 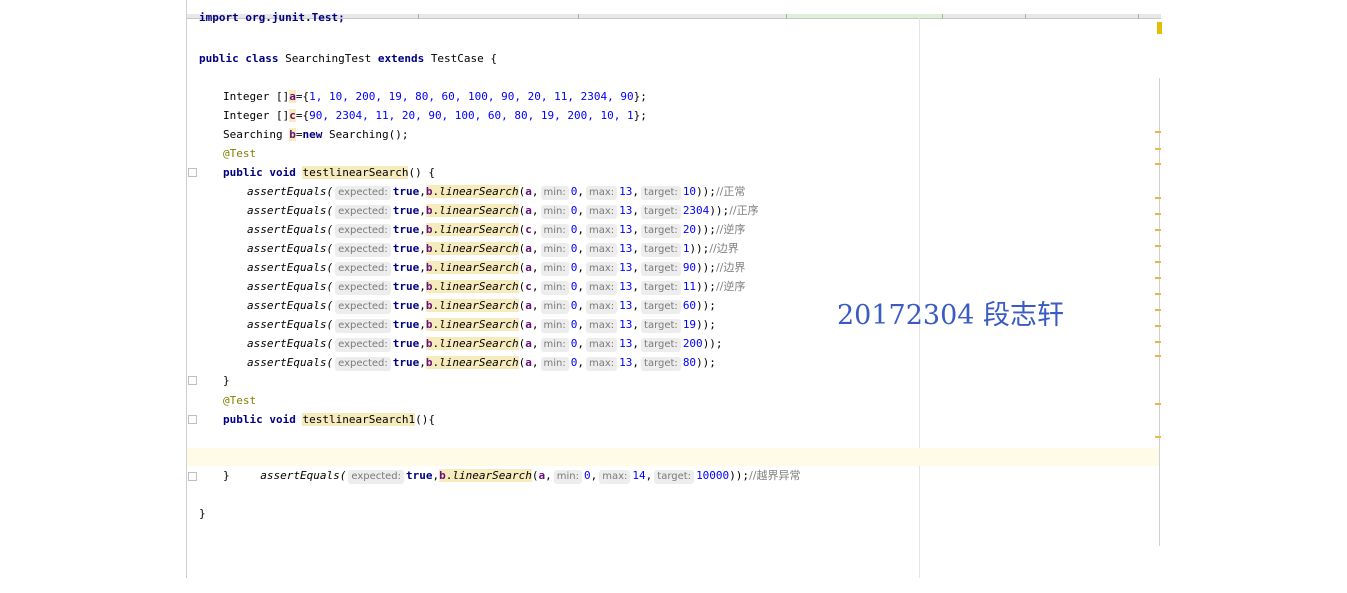 What do you see at coordinates (272, 18) in the screenshot?
I see `code-line-import: import org.junit.Test;` at bounding box center [272, 18].